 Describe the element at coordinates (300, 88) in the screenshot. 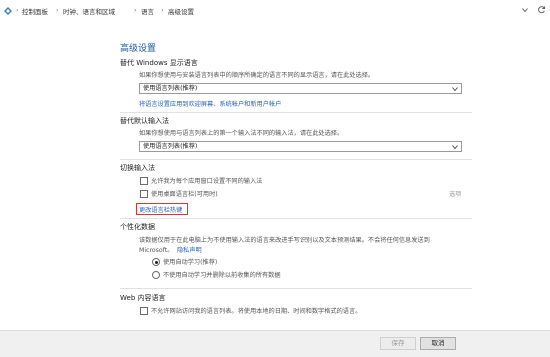

I see `display-language-select: 使用语言列表(推荐)` at that location.